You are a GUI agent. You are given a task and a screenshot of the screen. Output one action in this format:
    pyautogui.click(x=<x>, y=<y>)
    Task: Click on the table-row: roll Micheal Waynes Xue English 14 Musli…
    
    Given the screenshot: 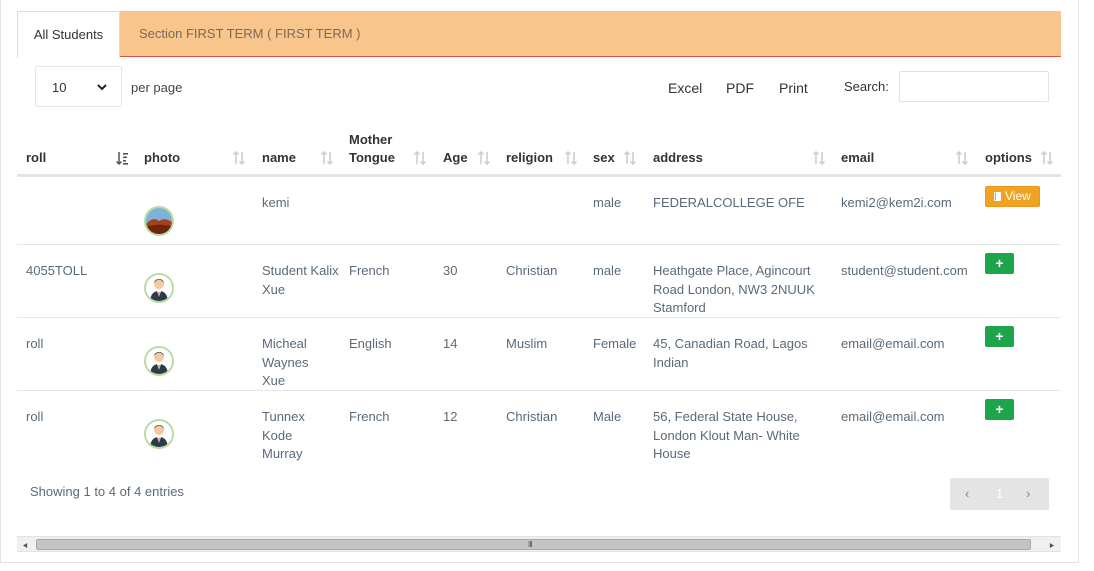 What is the action you would take?
    pyautogui.click(x=539, y=354)
    